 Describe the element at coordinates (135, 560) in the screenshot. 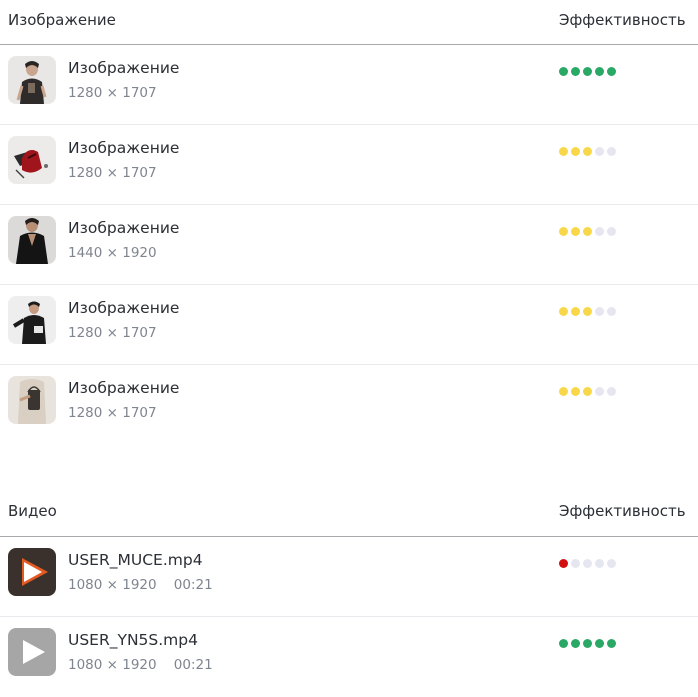

I see `video-title: USER_MUCE.mp4` at that location.